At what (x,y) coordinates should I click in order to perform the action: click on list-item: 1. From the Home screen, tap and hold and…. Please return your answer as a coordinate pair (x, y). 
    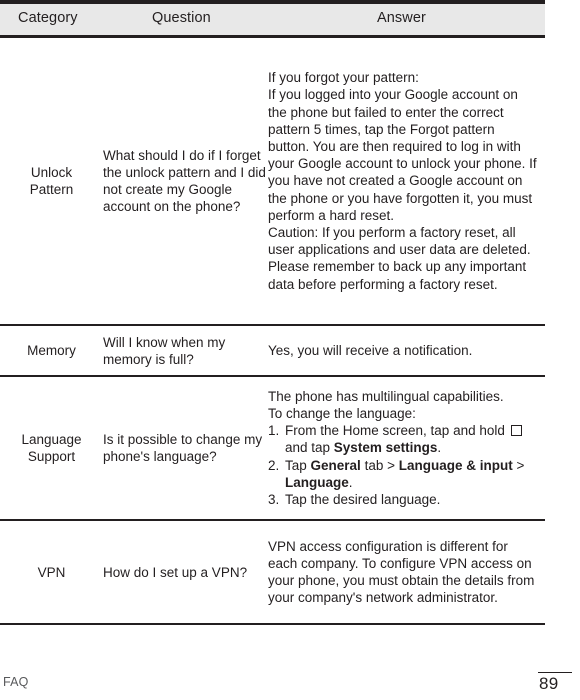
    Looking at the image, I should click on (403, 439).